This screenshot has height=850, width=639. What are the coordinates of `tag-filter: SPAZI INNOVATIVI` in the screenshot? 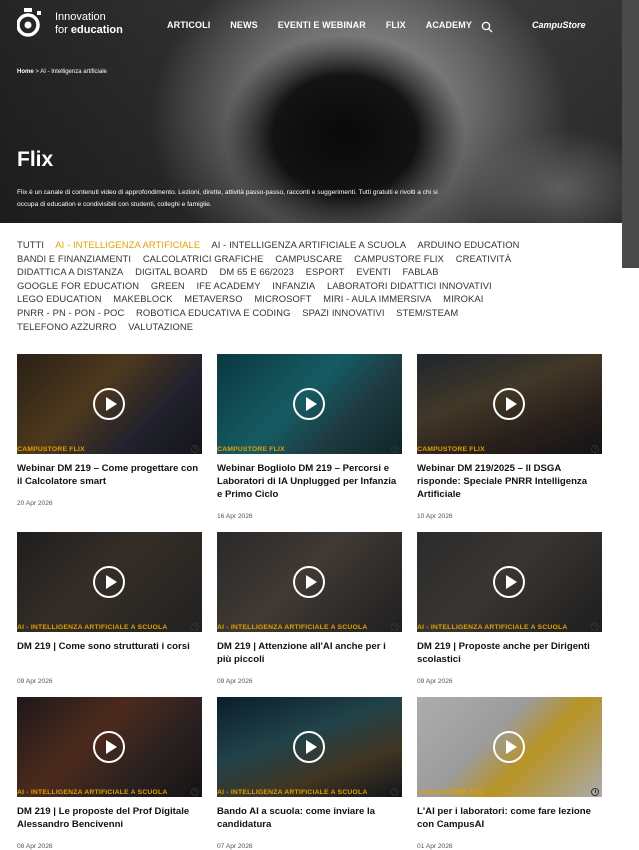 It's located at (343, 312).